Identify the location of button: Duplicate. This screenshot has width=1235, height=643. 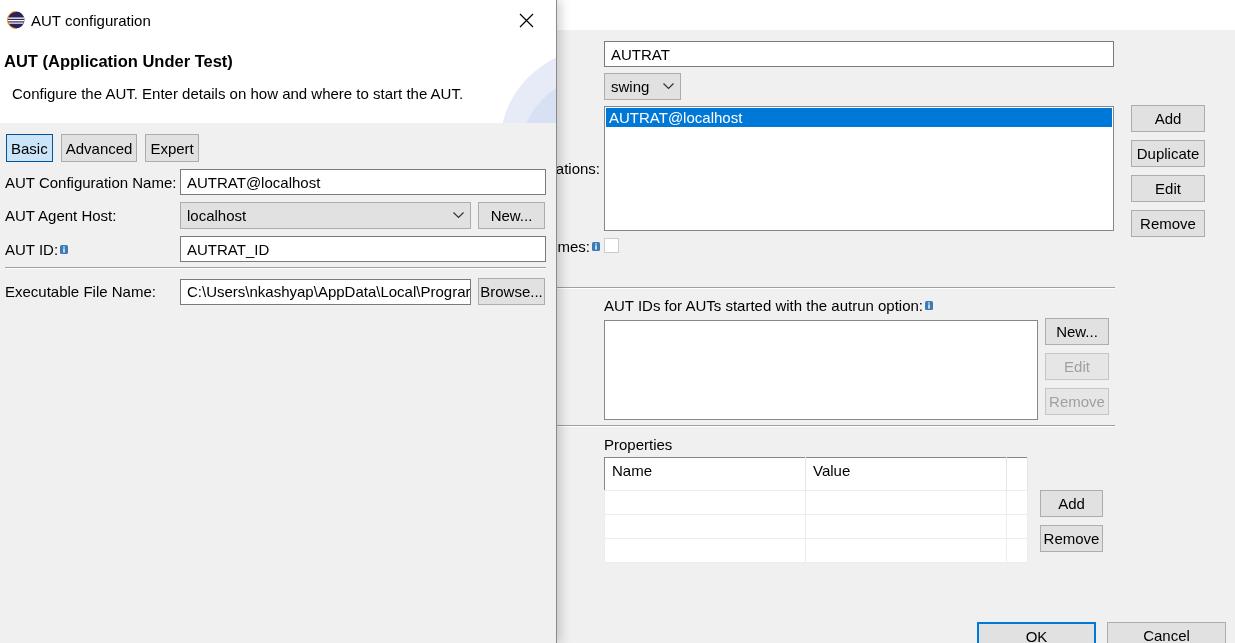
(1168, 153).